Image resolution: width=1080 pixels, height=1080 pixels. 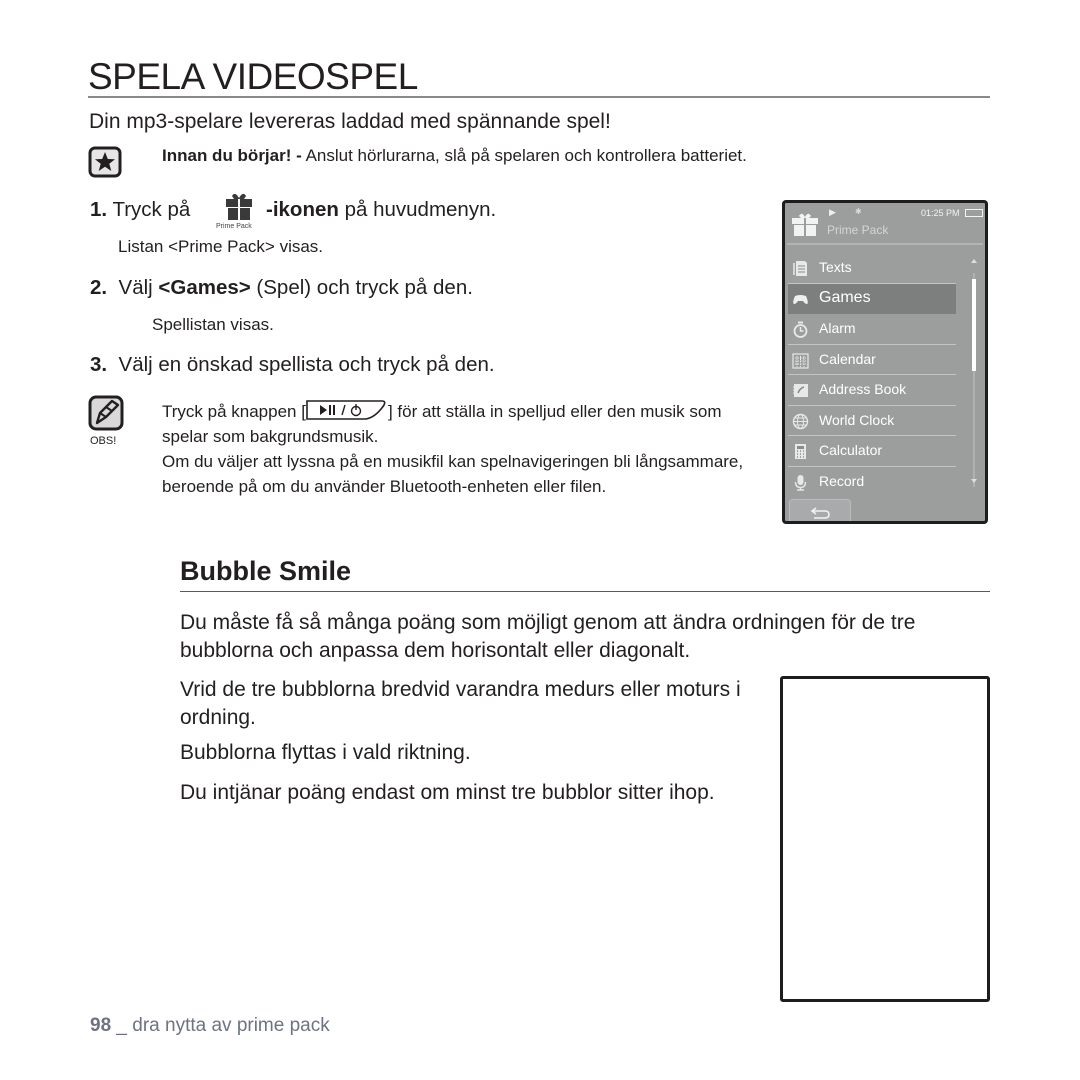 I want to click on section-paragraph-3: Bubblorna flyttas i vald riktning., so click(x=325, y=752).